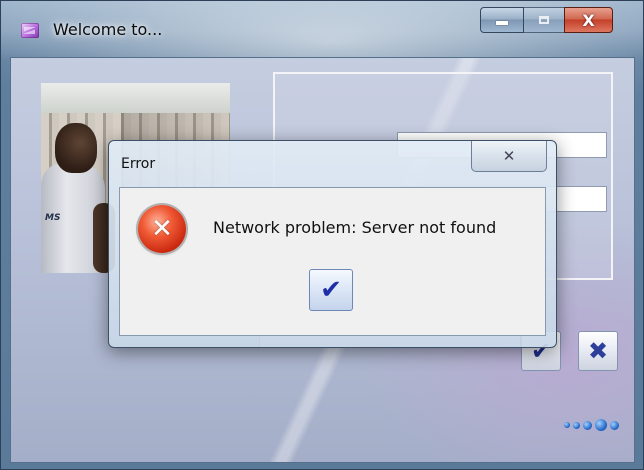  What do you see at coordinates (502, 23) in the screenshot?
I see `minimize-icon` at bounding box center [502, 23].